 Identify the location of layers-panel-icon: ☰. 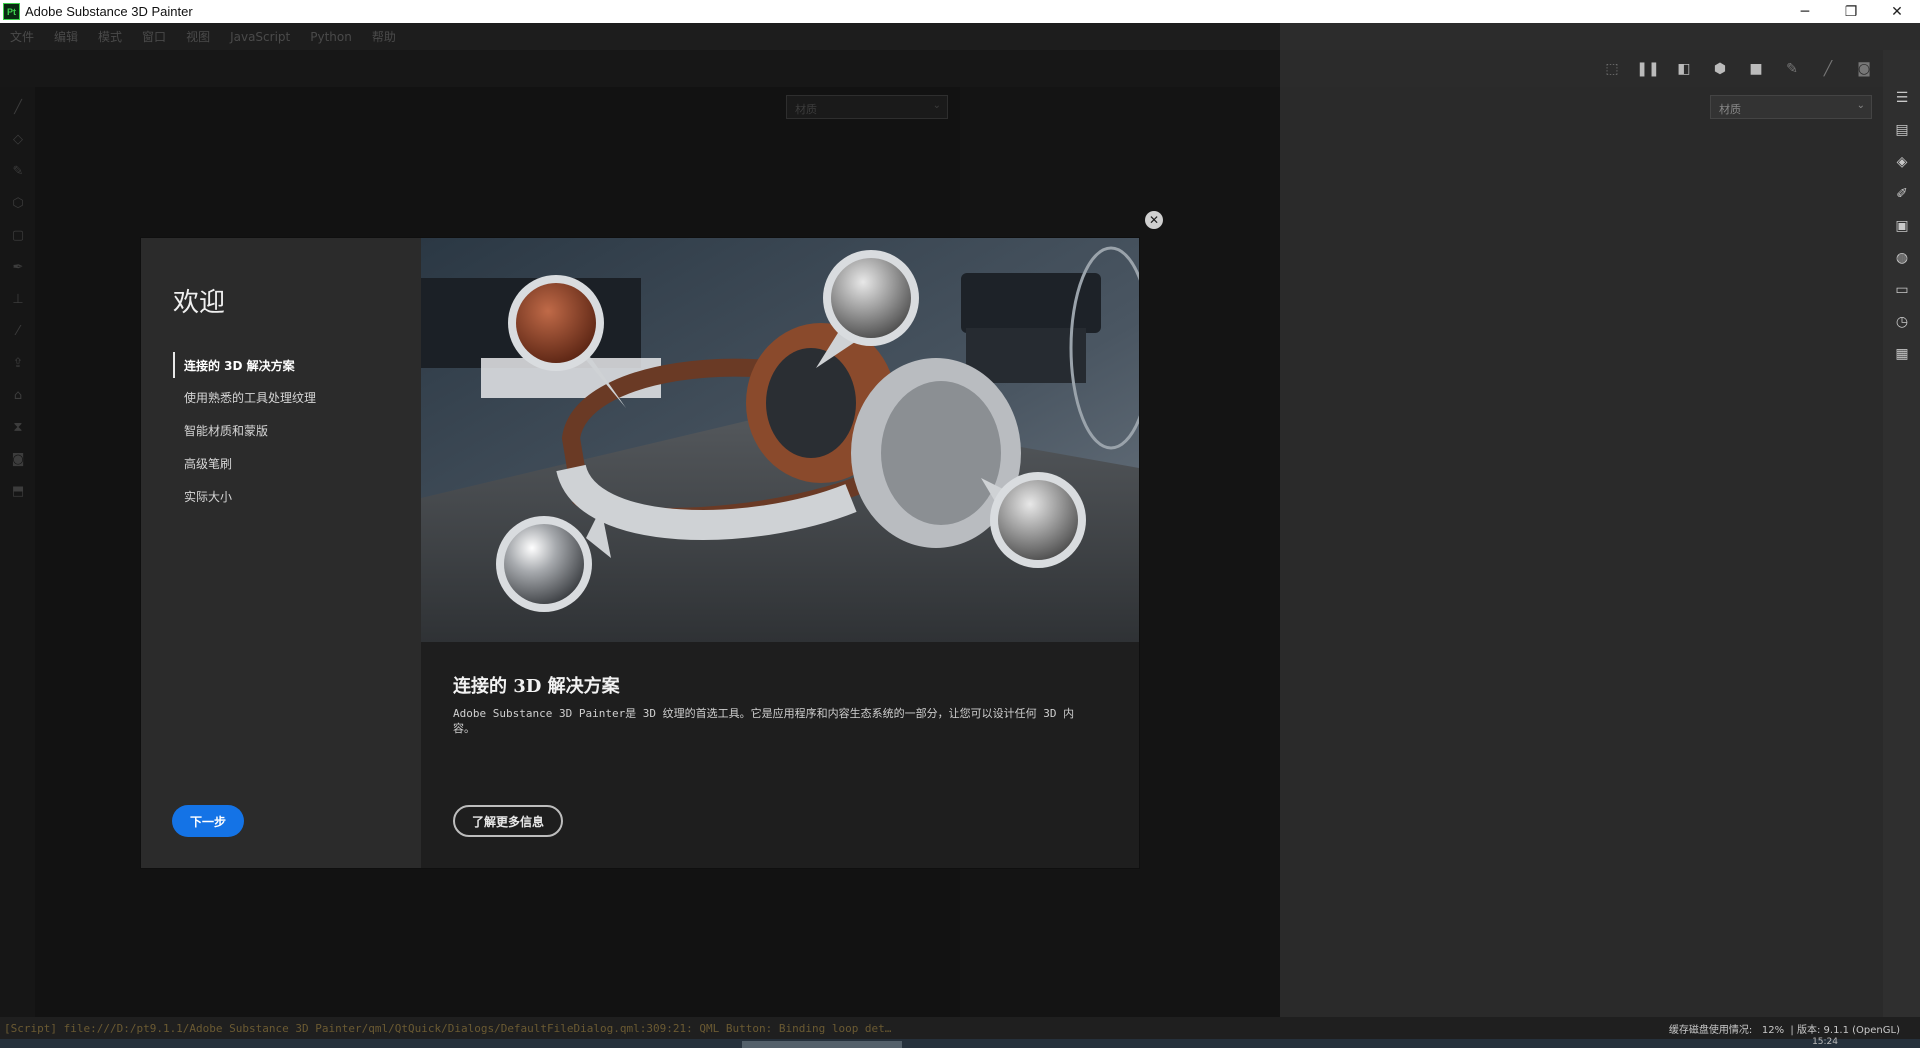
(1902, 98).